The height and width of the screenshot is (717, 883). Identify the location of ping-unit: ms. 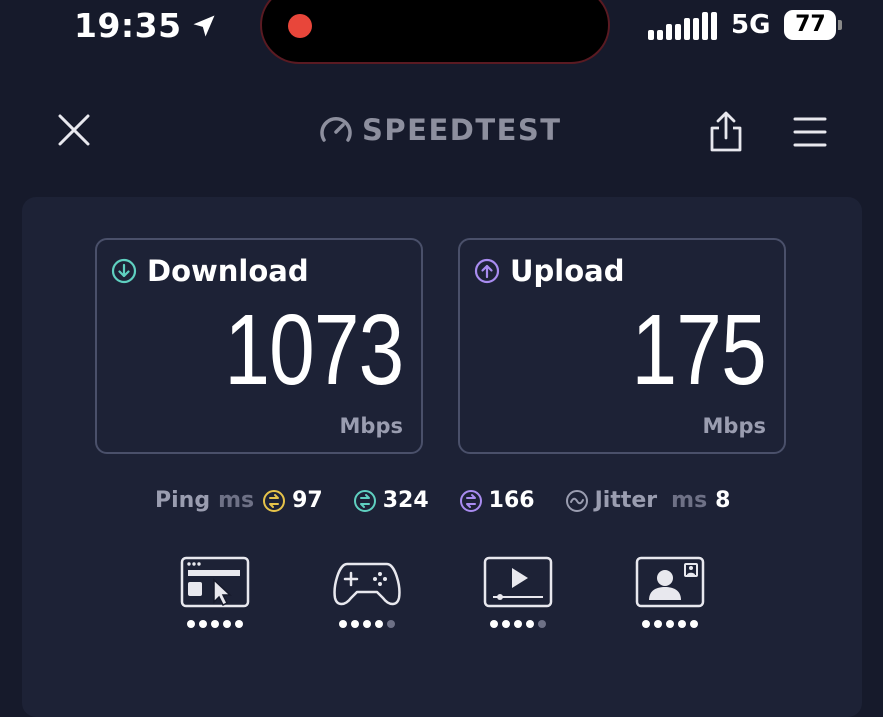
(236, 500).